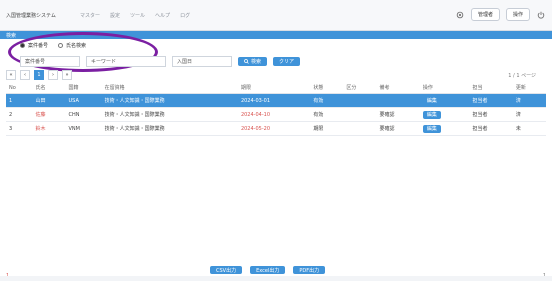  I want to click on page-1-button: 1, so click(39, 75).